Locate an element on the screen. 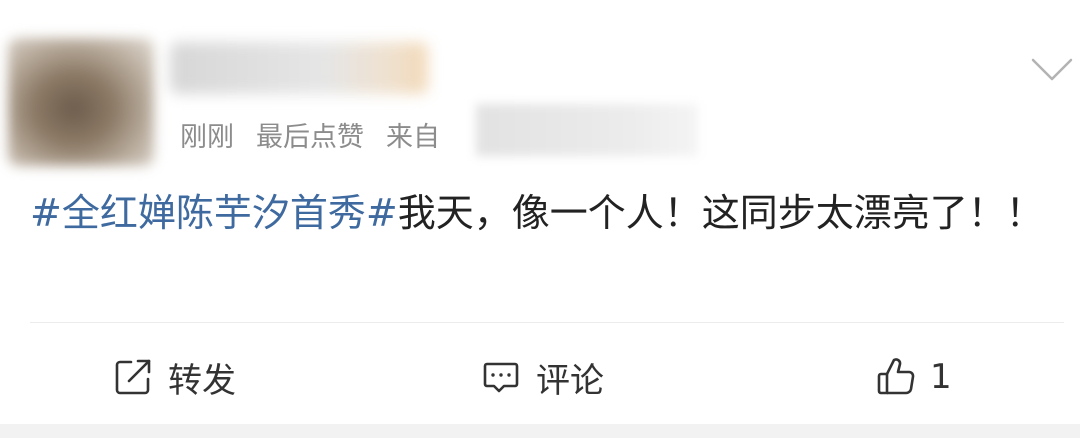 Image resolution: width=1080 pixels, height=438 pixels. comment-button: 评论 is located at coordinates (542, 377).